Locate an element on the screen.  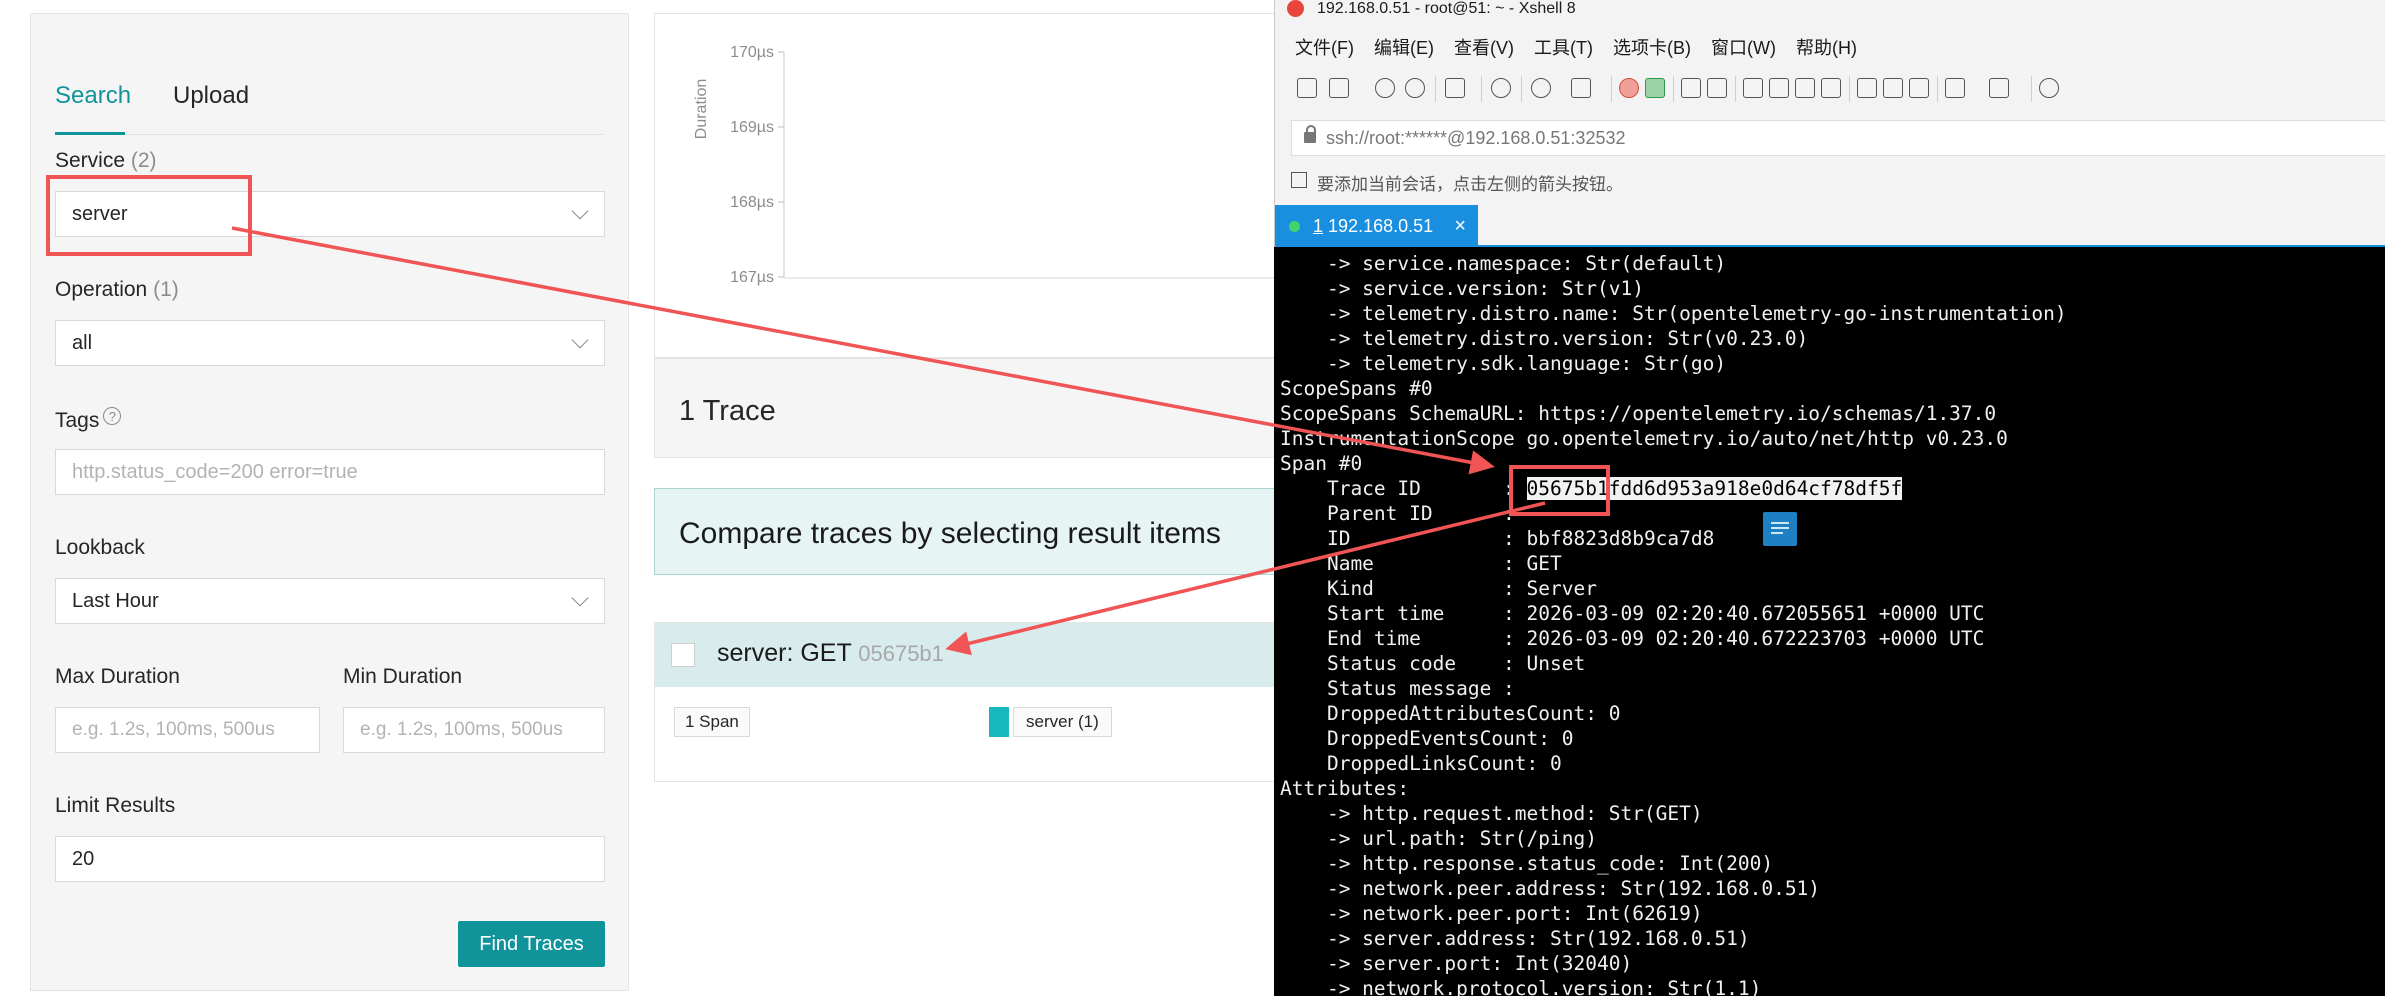
question-circle-icon: ? is located at coordinates (112, 416).